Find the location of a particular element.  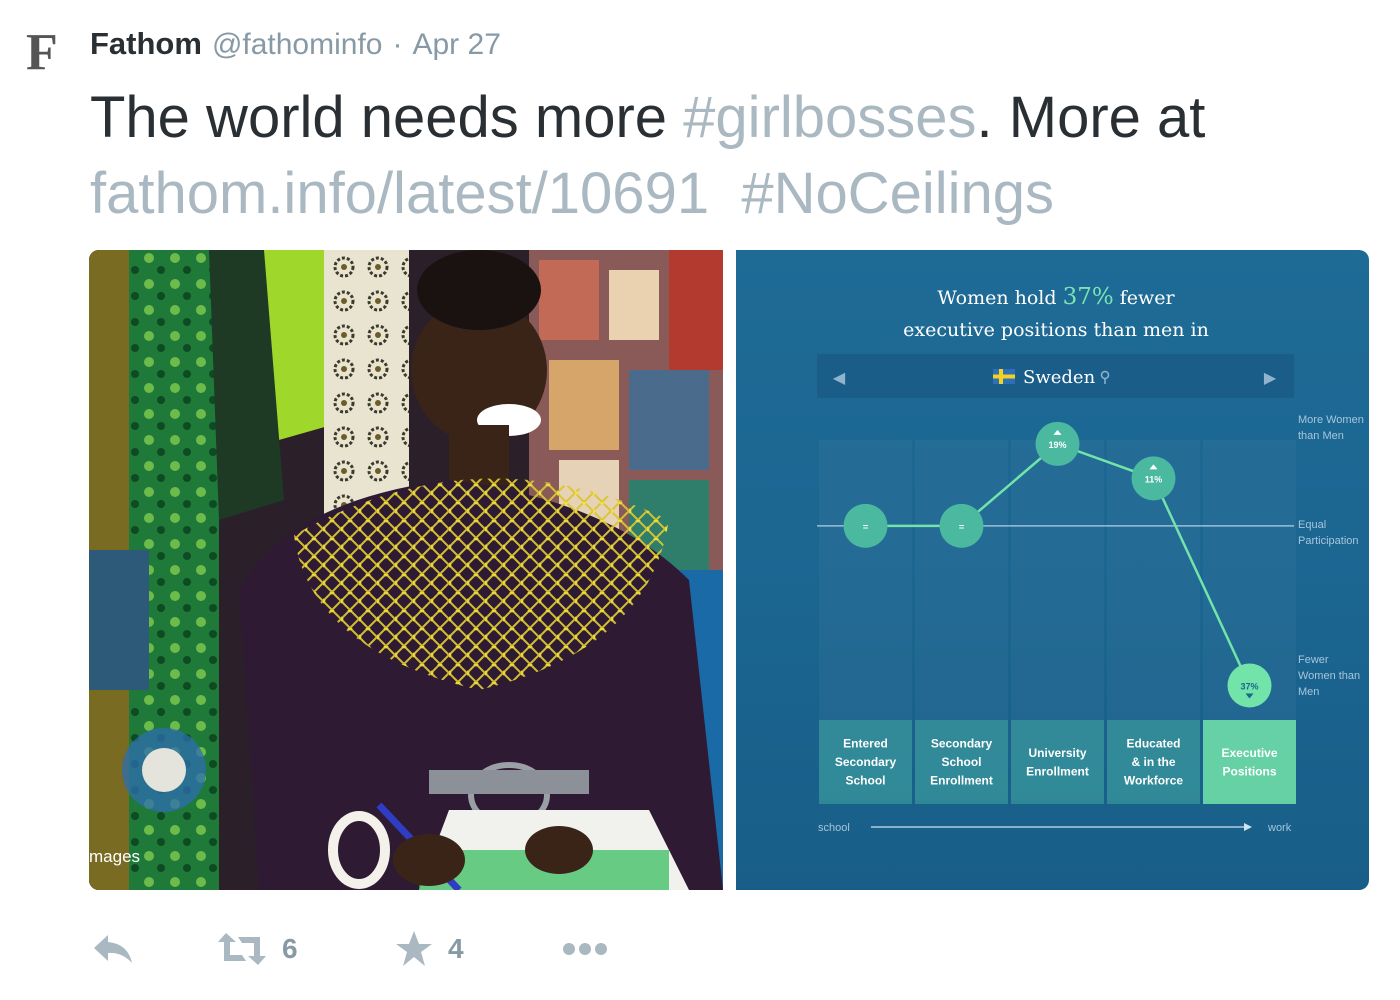

label-fewer-2: Women than is located at coordinates (1329, 676).